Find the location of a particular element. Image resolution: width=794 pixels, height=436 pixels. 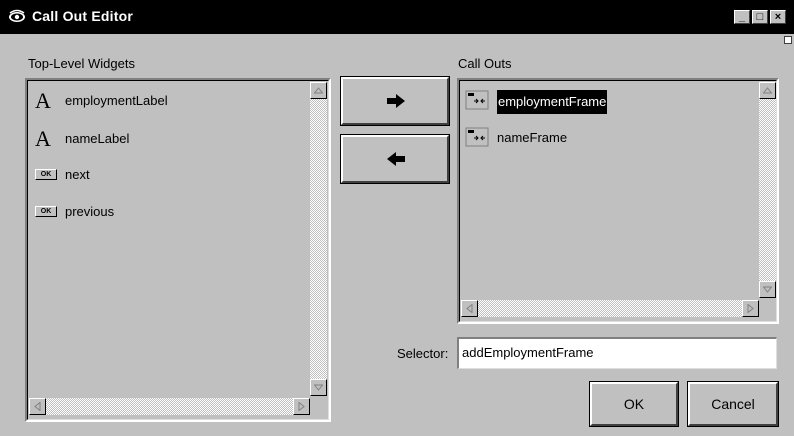

close-button: × is located at coordinates (778, 17).